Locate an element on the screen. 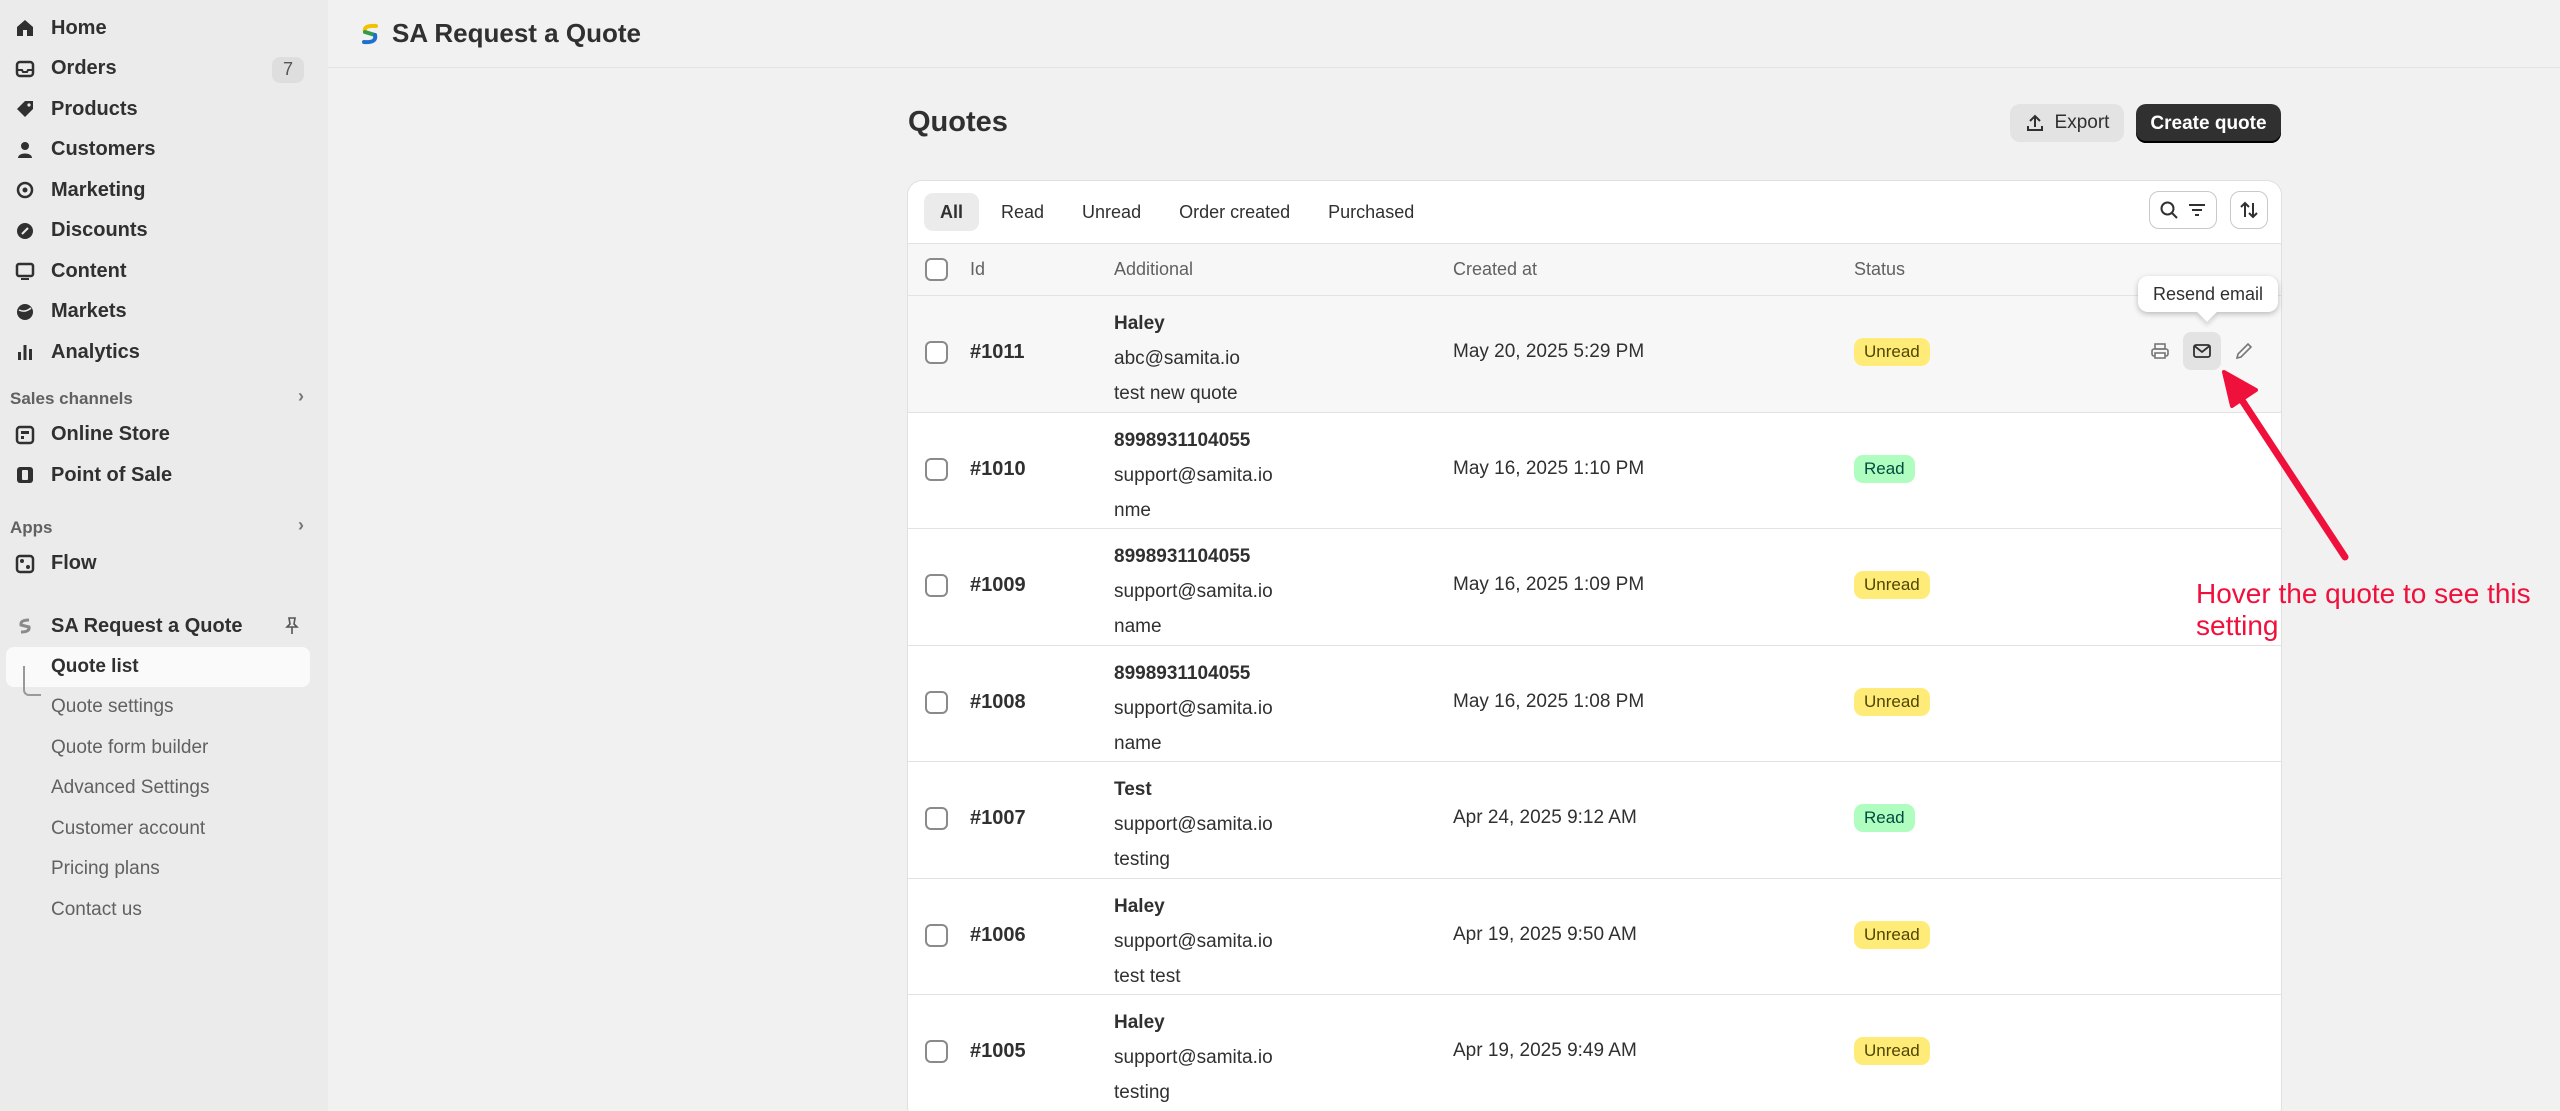 Image resolution: width=2560 pixels, height=1111 pixels. pos-icon is located at coordinates (25, 475).